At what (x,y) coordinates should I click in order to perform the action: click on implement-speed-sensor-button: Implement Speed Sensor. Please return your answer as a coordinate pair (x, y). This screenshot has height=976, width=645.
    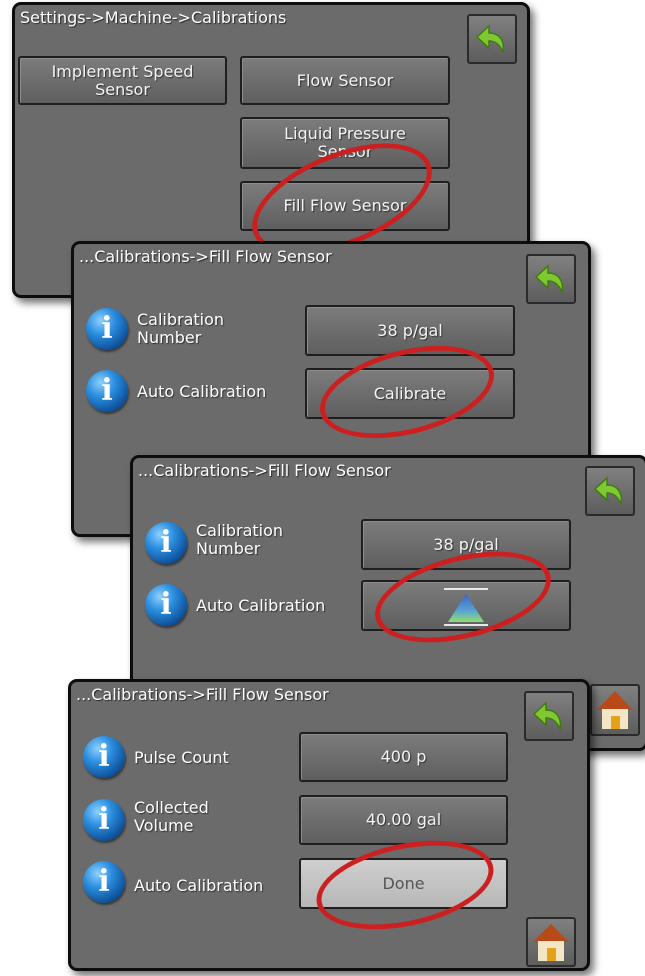
    Looking at the image, I should click on (122, 80).